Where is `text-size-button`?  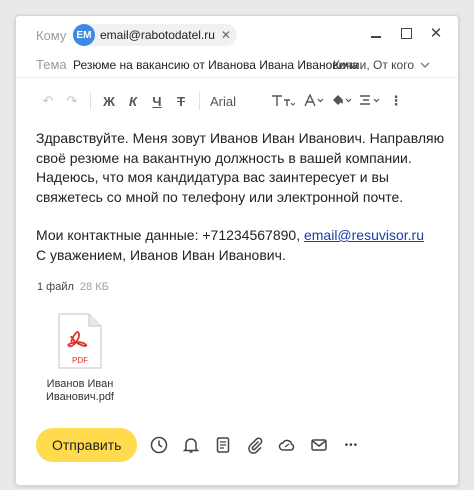
text-size-button is located at coordinates (283, 101).